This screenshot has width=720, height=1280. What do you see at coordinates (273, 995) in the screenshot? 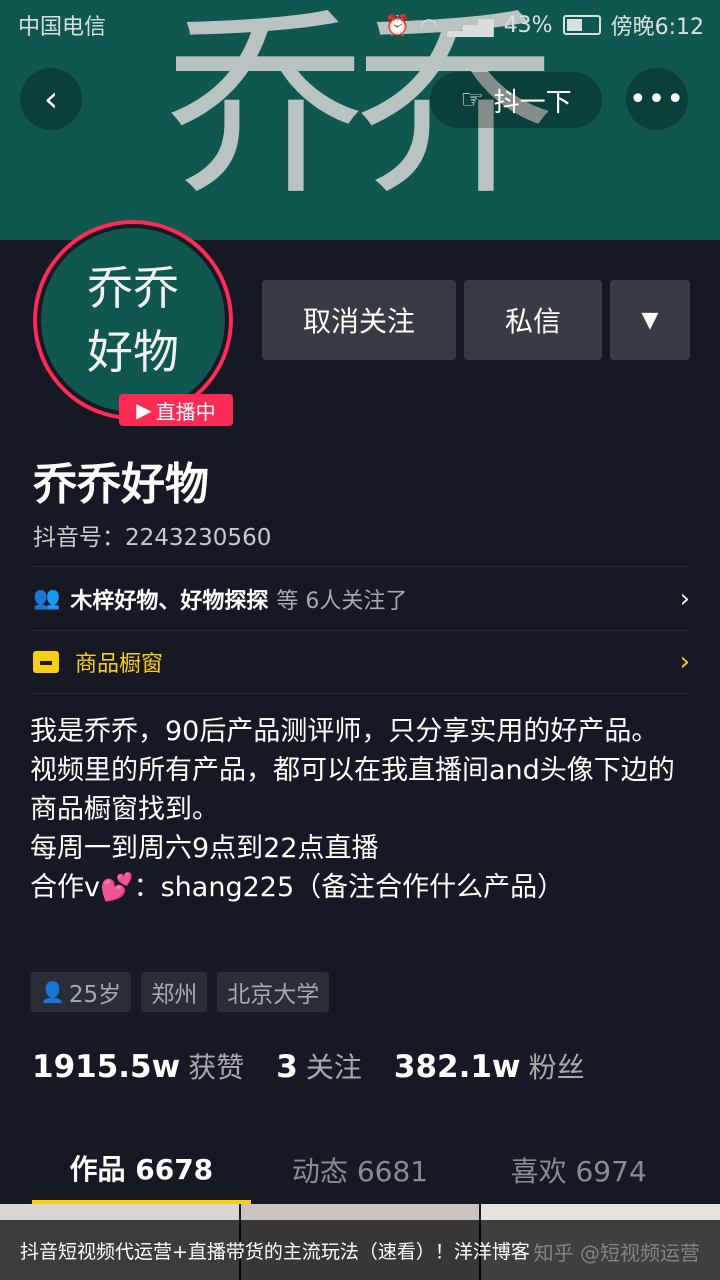
I see `tag-school-label: 北京大学` at bounding box center [273, 995].